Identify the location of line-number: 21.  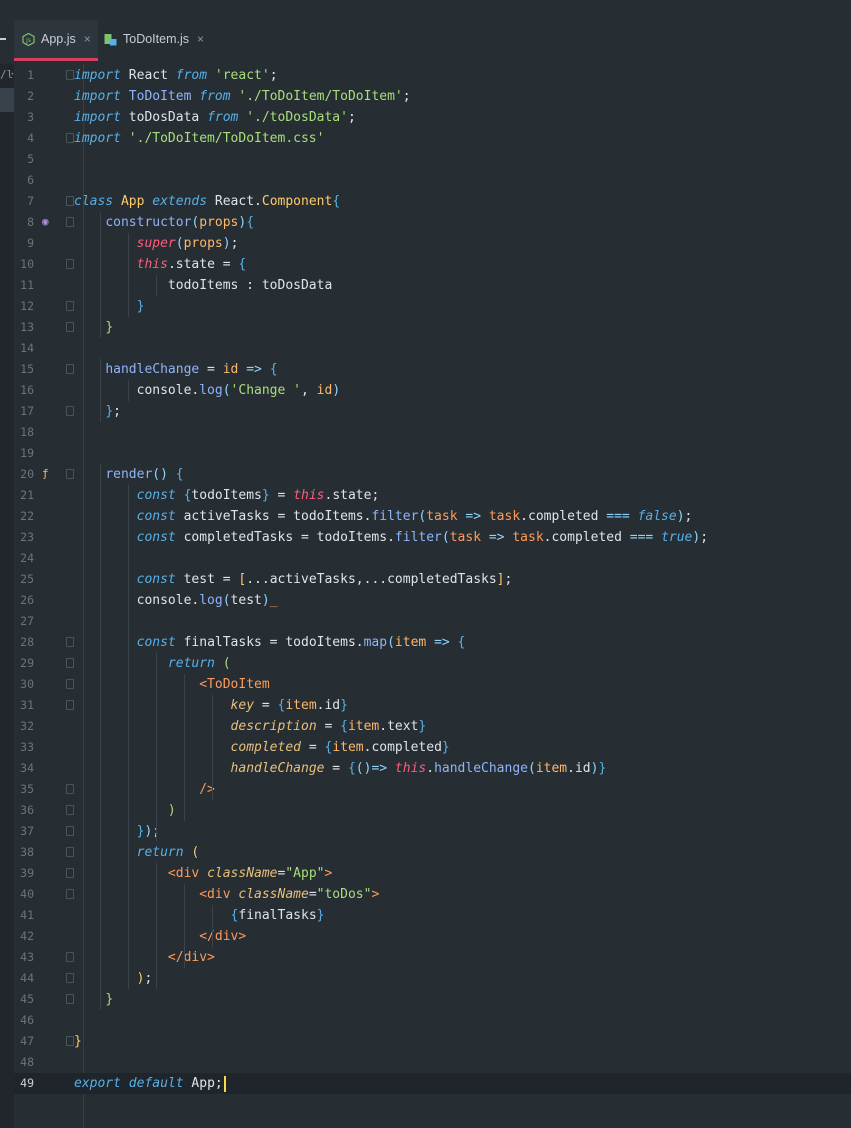
(24, 495).